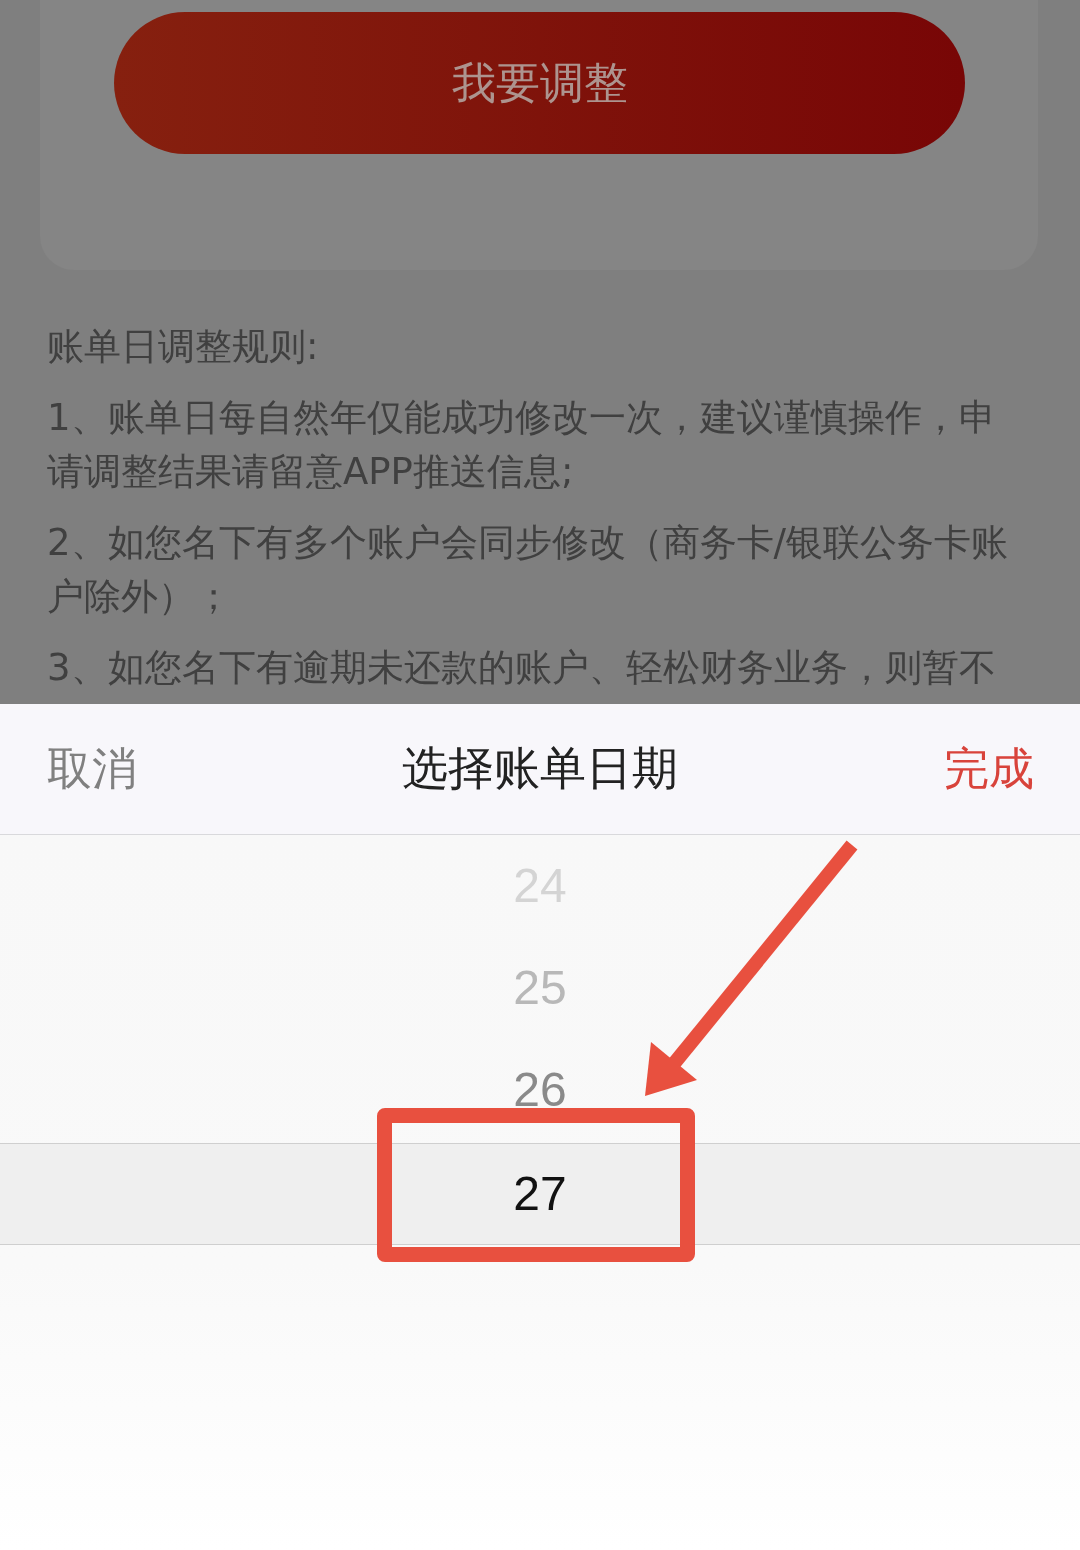  What do you see at coordinates (540, 1194) in the screenshot?
I see `picker-item: 27` at bounding box center [540, 1194].